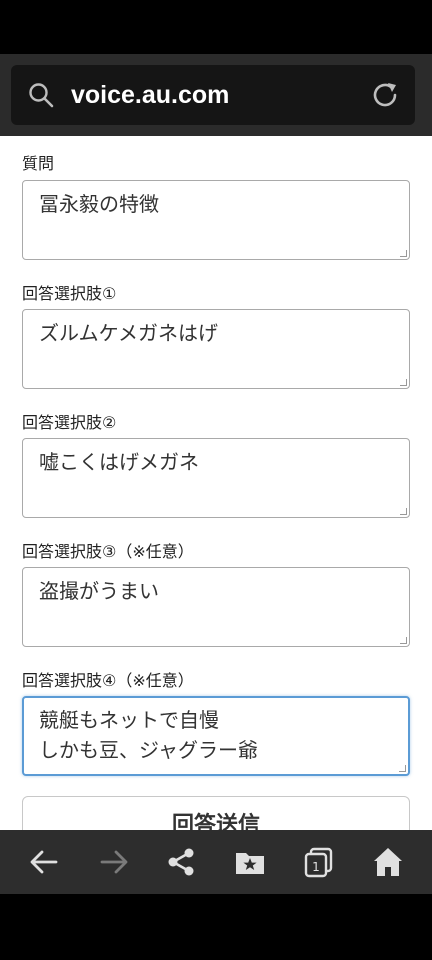  I want to click on system-nav-bar, so click(216, 927).